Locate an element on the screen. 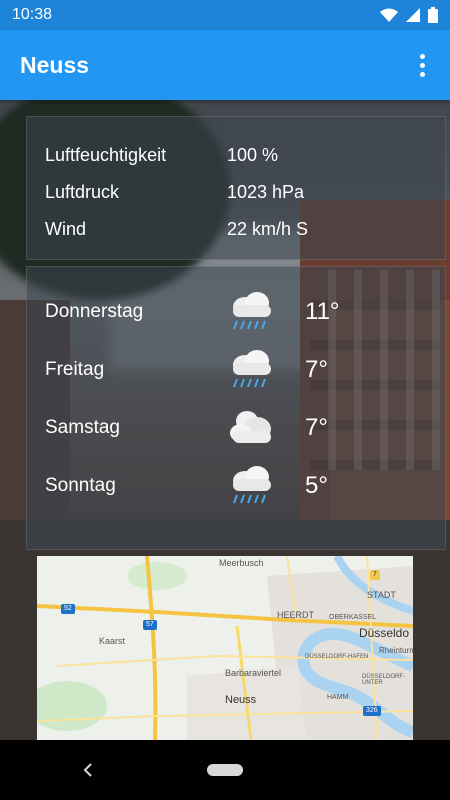  forecast-day: Sonntag is located at coordinates (80, 485).